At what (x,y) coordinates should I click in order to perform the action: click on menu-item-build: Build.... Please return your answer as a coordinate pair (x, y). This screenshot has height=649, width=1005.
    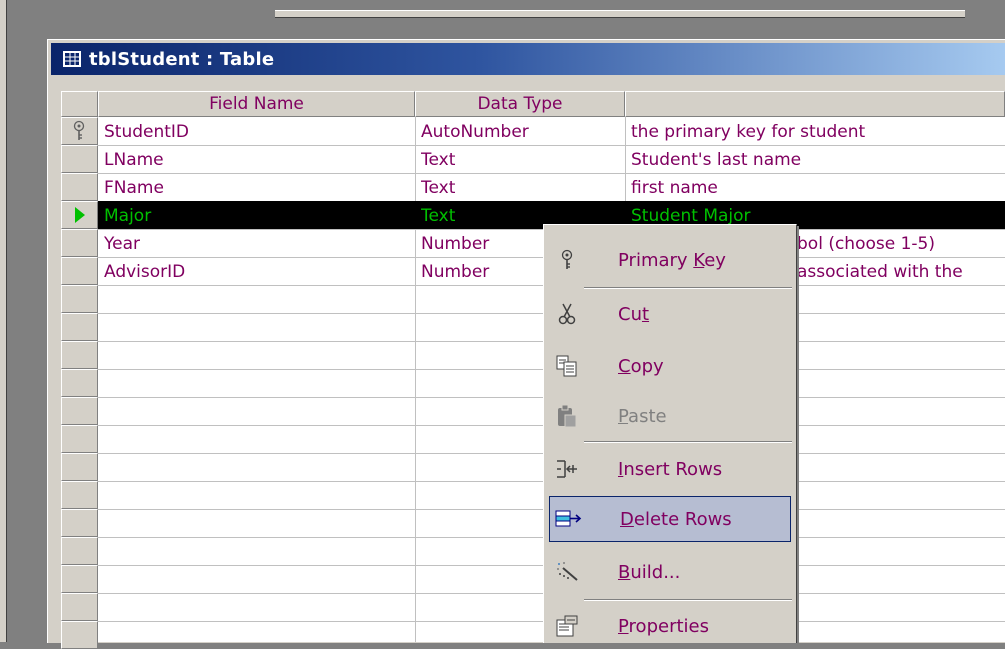
    Looking at the image, I should click on (670, 572).